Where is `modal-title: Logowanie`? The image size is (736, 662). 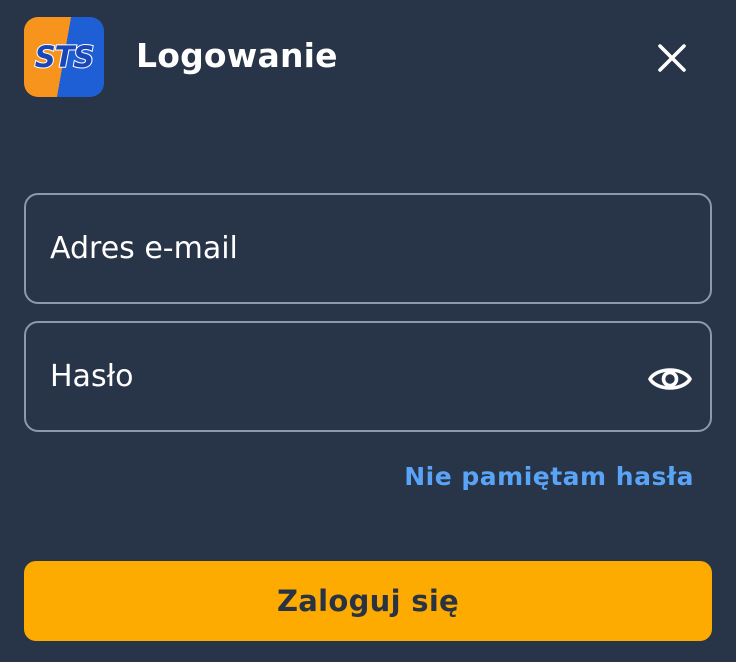 modal-title: Logowanie is located at coordinates (237, 55).